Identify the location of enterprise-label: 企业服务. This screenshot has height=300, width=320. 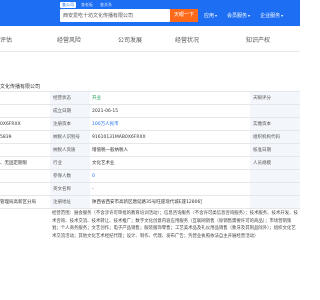
(270, 16).